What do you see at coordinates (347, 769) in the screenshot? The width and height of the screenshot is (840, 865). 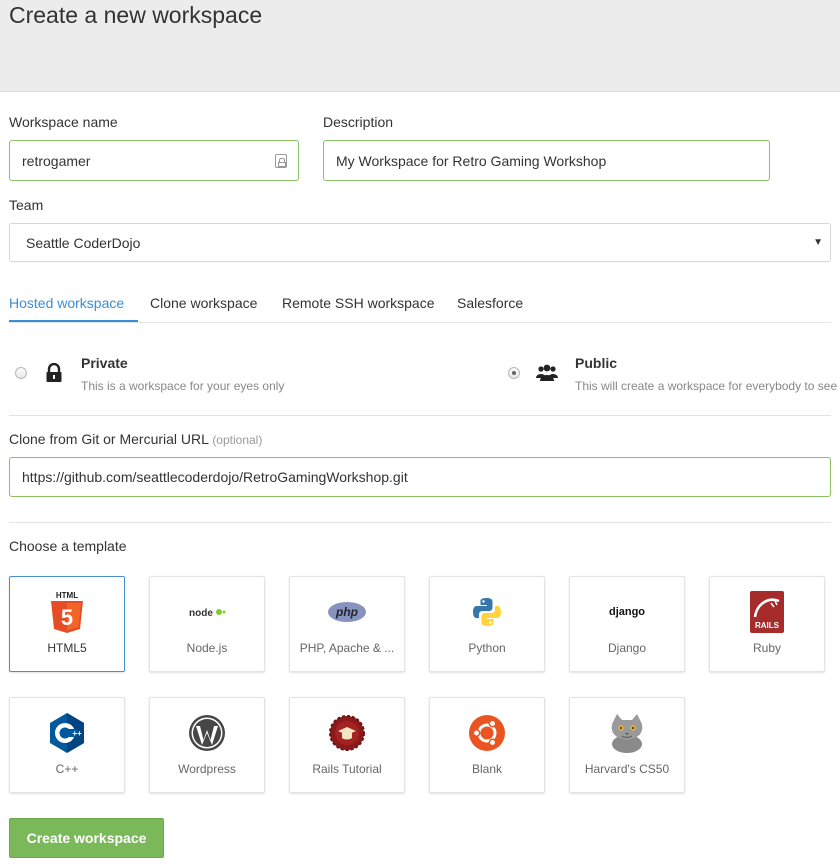 I see `template-label: Rails Tutorial` at bounding box center [347, 769].